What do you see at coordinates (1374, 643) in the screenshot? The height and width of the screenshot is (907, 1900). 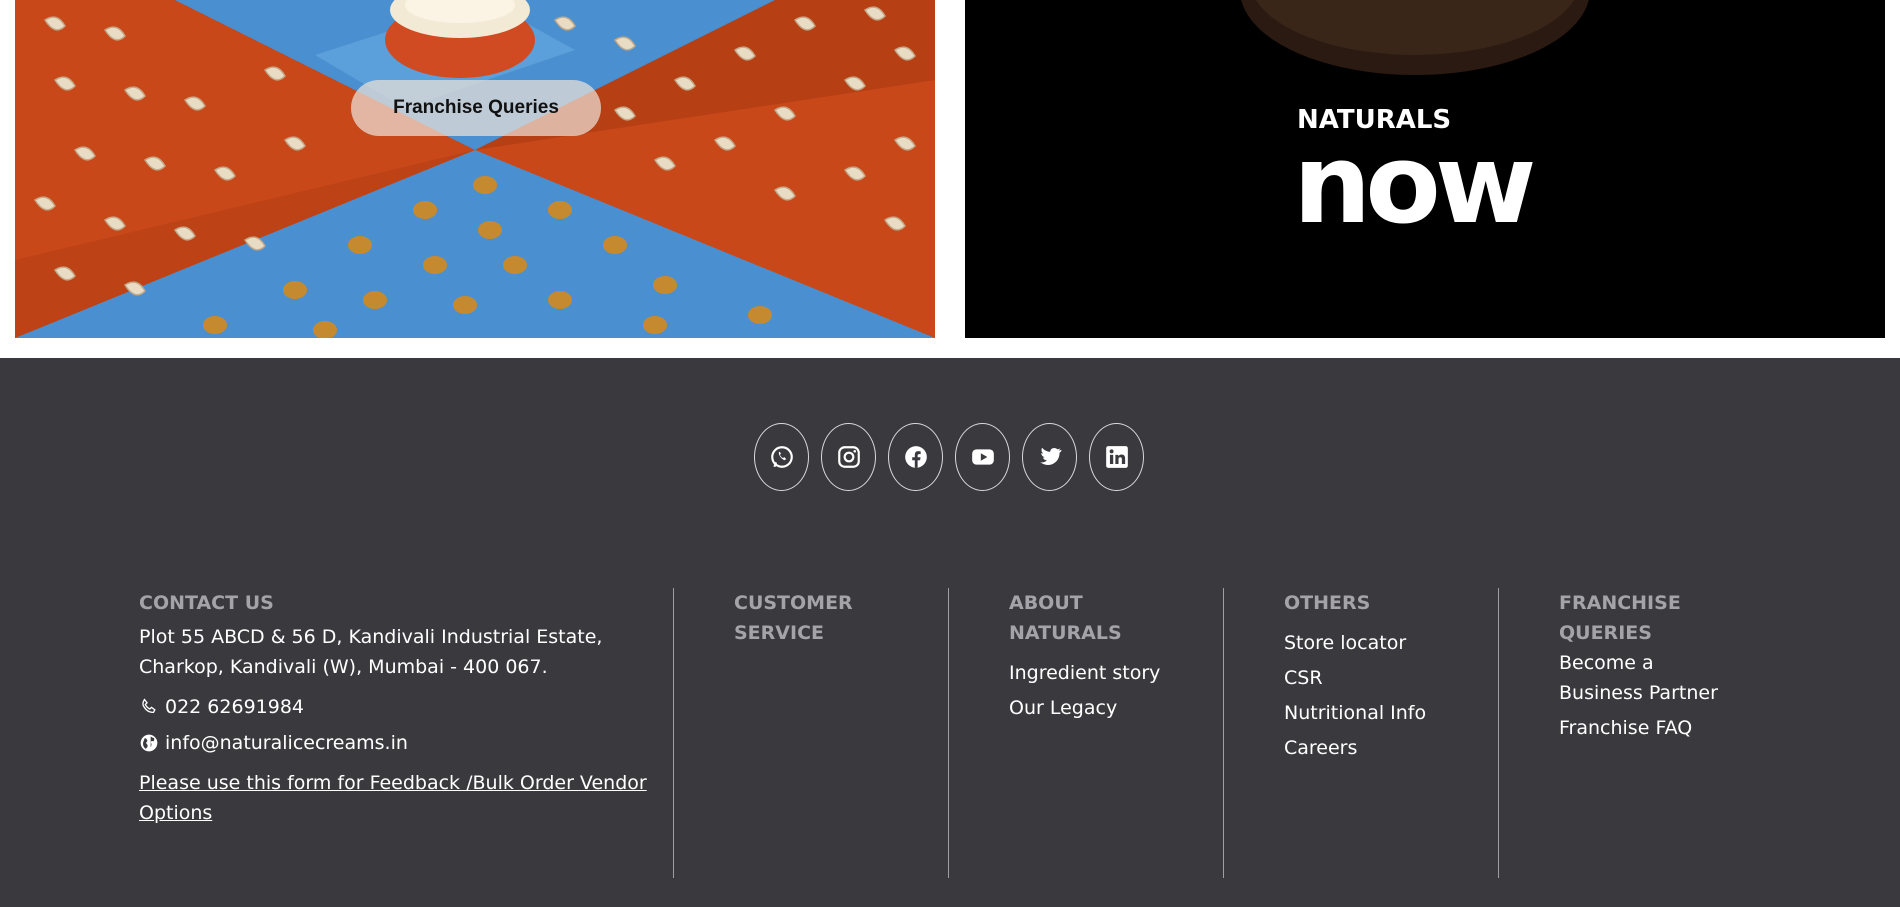 I see `link-store-locator: Store locator` at bounding box center [1374, 643].